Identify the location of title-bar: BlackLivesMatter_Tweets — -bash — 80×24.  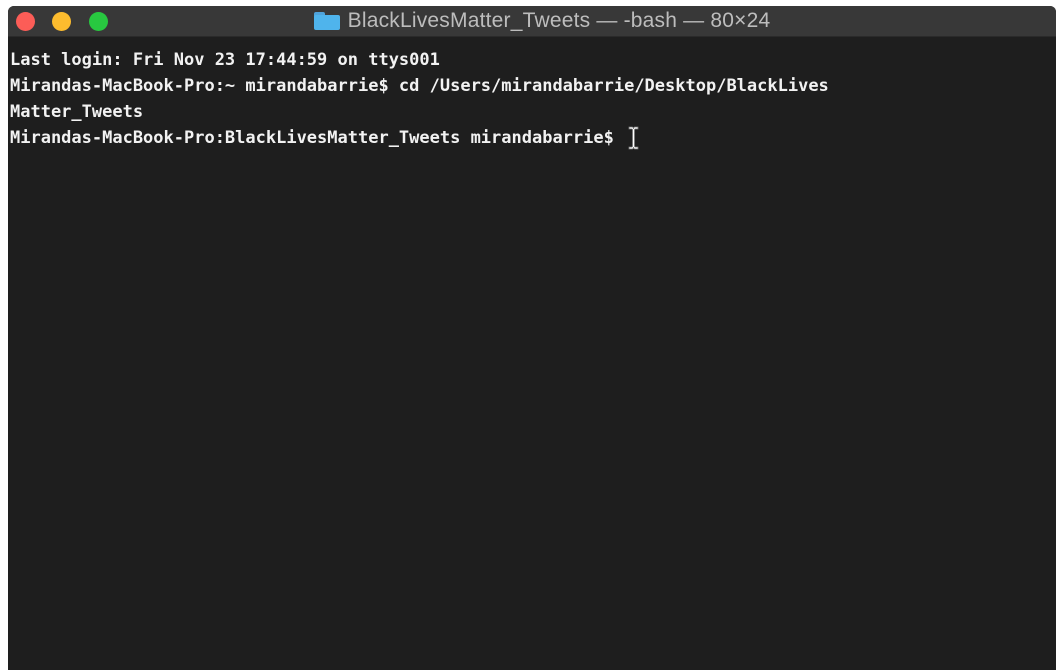
(532, 21).